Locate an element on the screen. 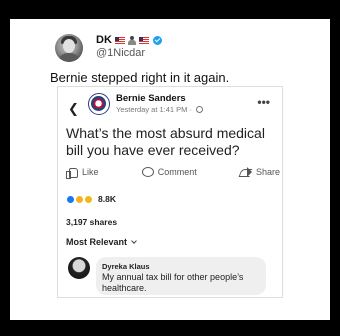 This screenshot has height=336, width=340. tweet-display-name: DK is located at coordinates (129, 40).